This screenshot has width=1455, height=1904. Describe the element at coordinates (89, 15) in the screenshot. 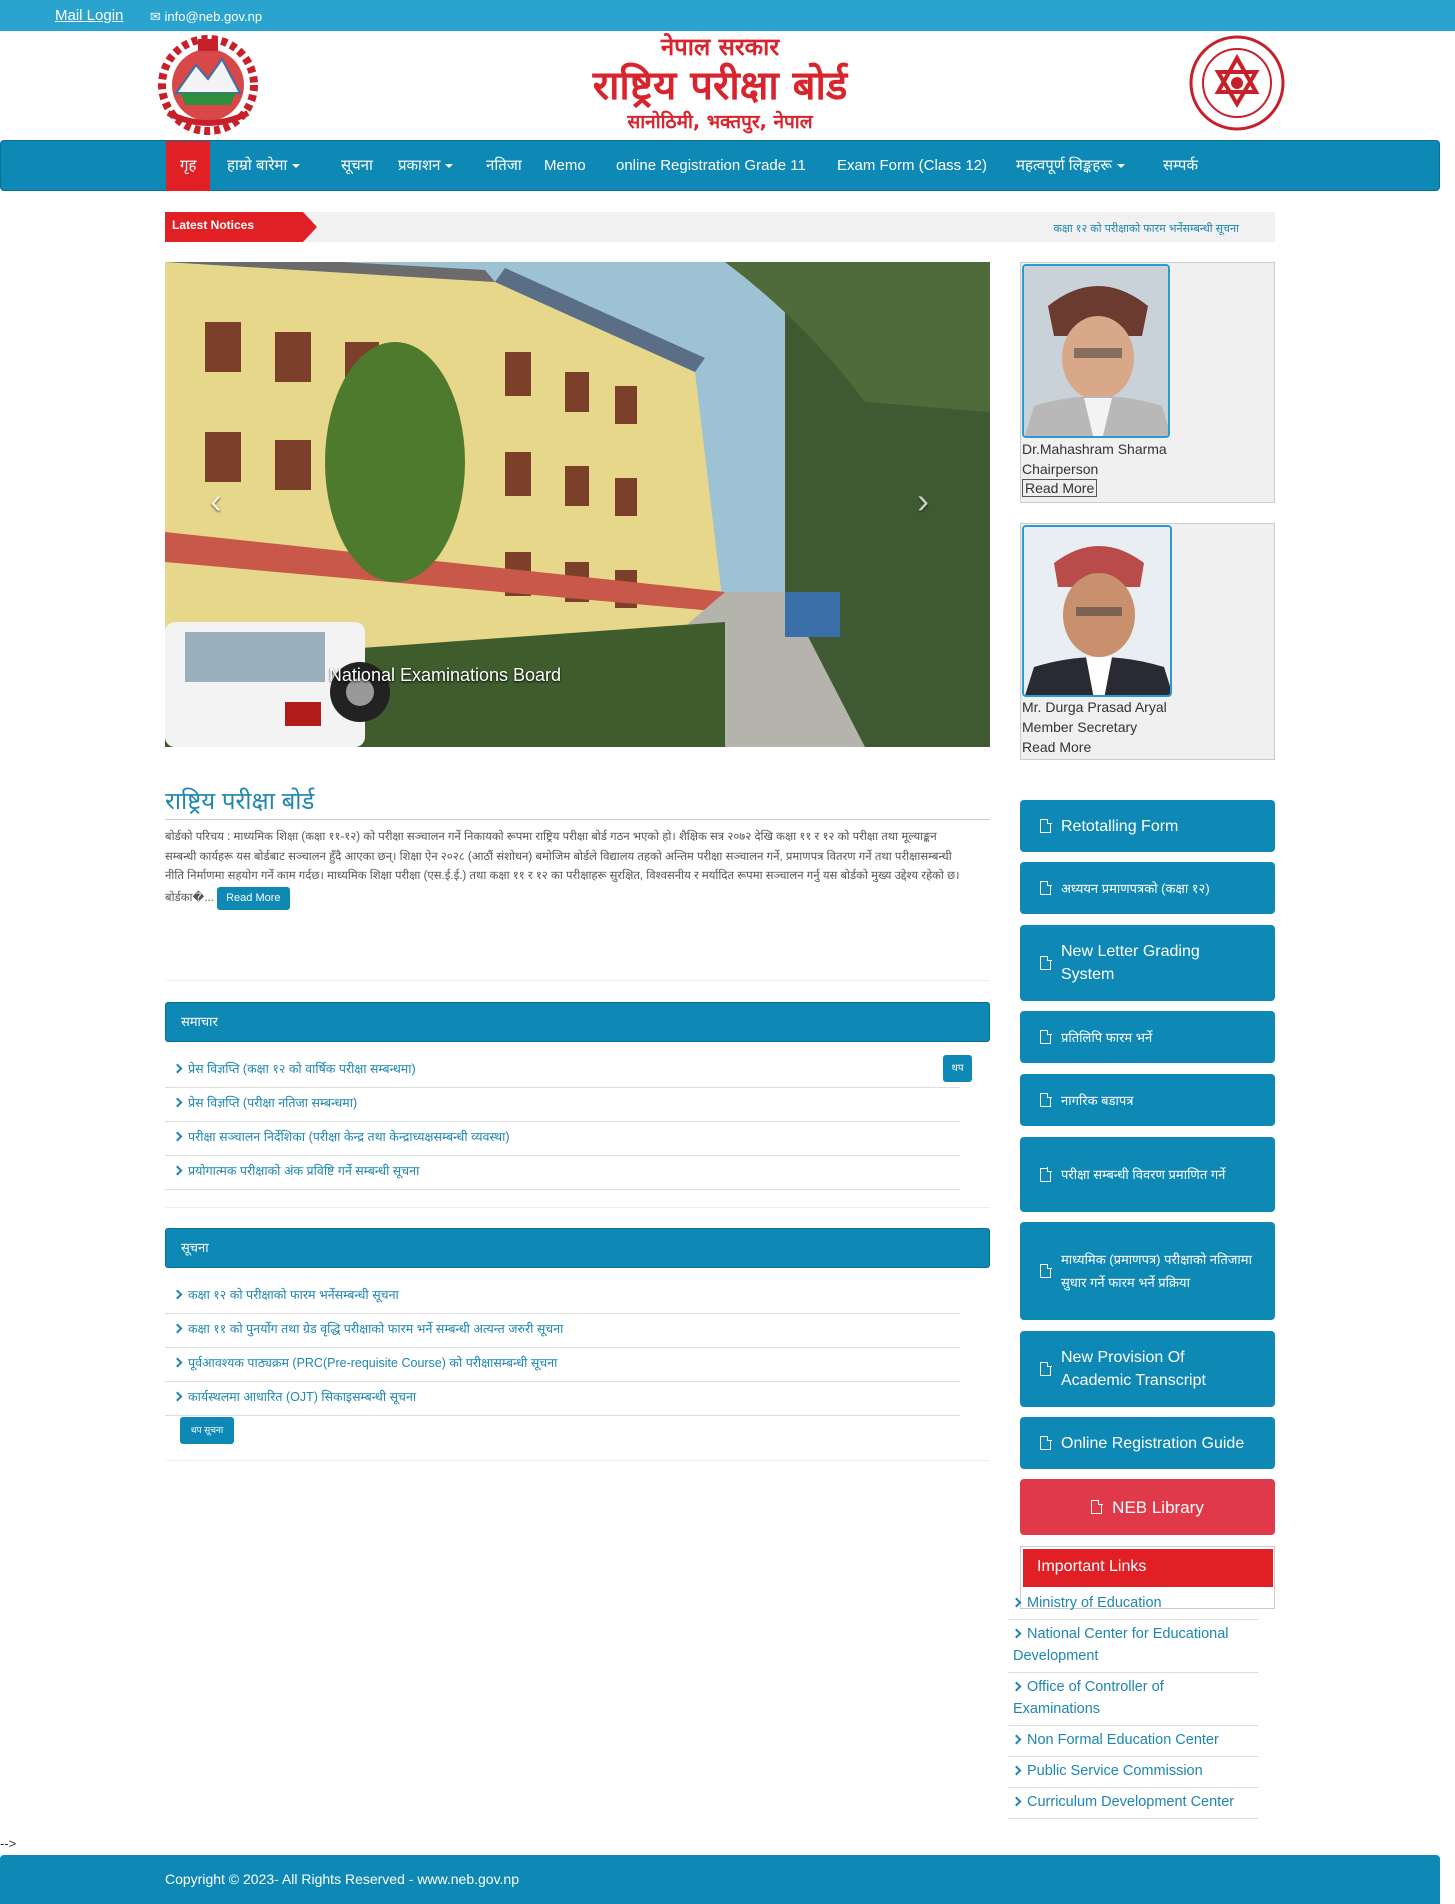

I see `mail-login-link: Mail Login` at that location.